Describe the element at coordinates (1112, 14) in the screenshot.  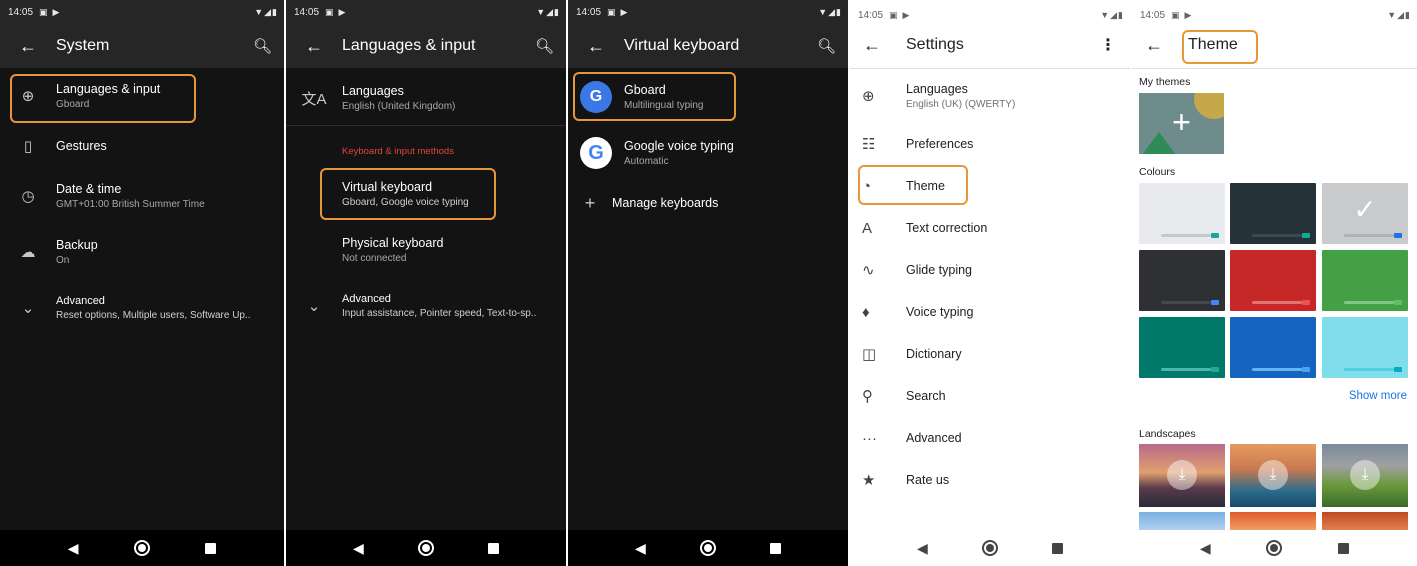
I see `signal-battery-icon: ▼◢▮` at that location.